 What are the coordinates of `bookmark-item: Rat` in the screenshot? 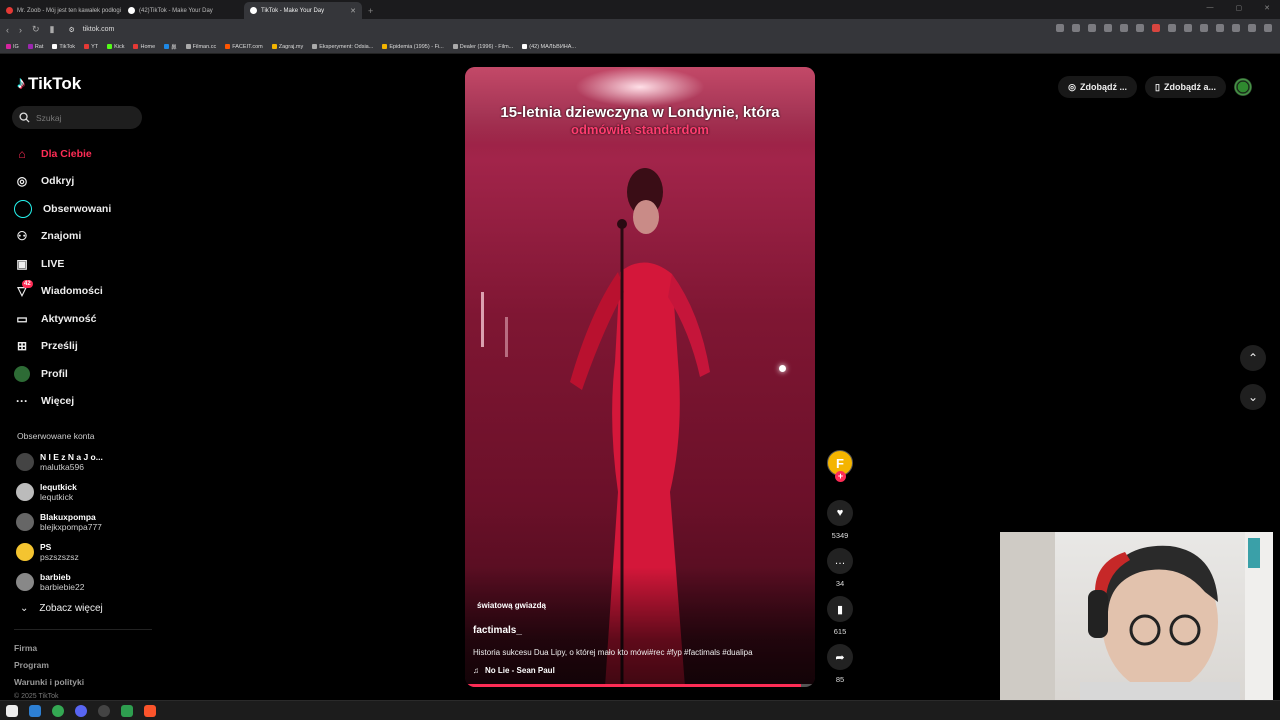 It's located at (35, 47).